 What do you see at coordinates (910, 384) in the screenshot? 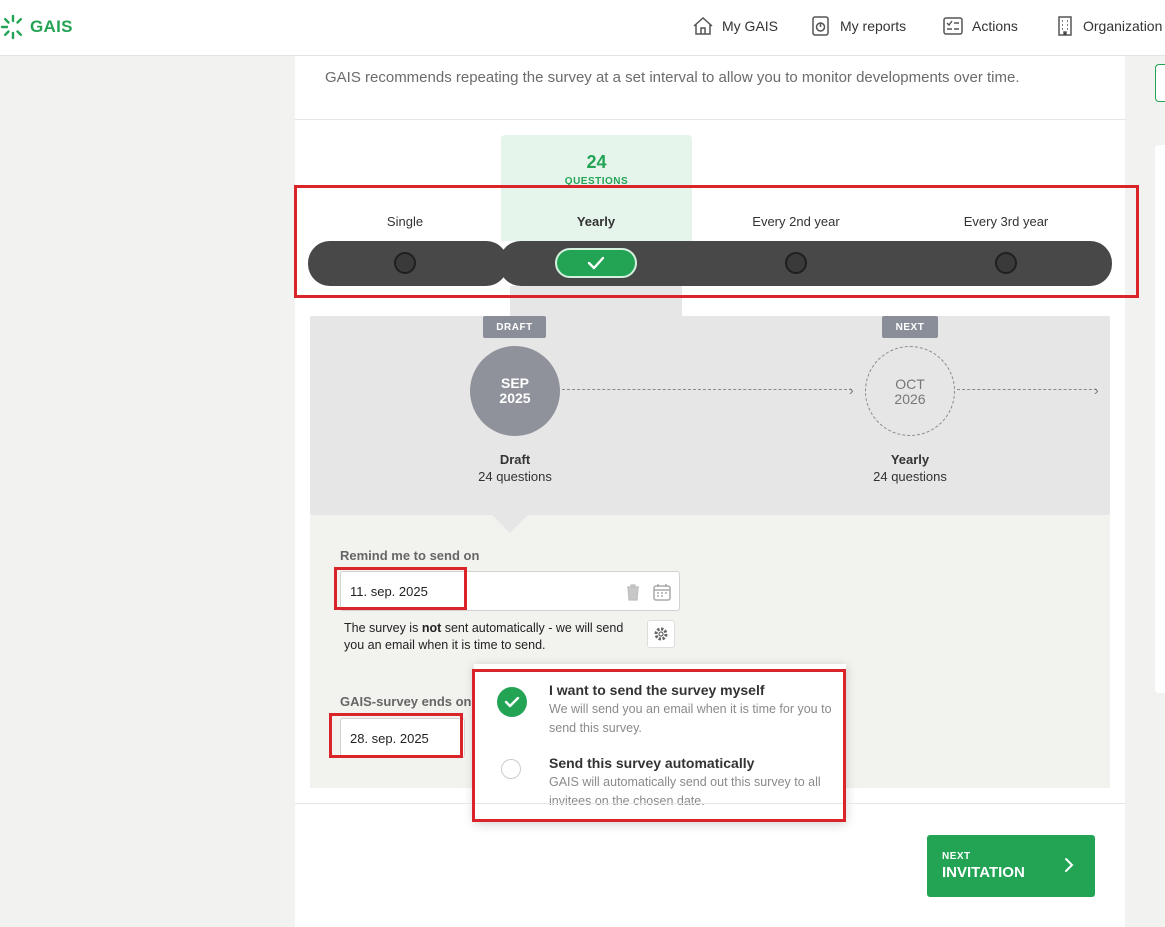
I see `next-month: OCT` at bounding box center [910, 384].